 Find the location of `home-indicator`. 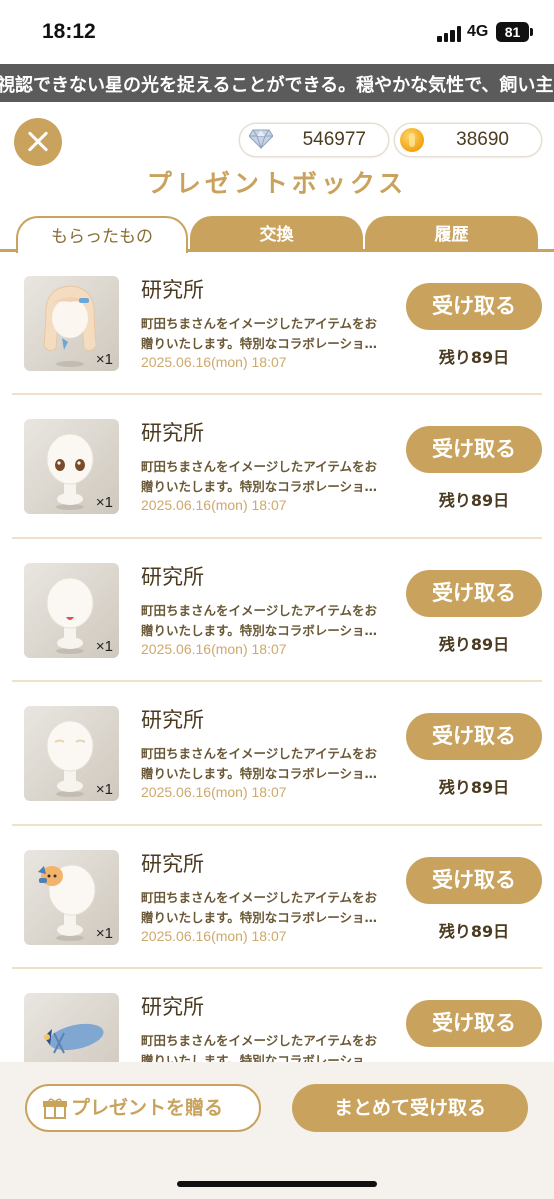

home-indicator is located at coordinates (277, 1184).